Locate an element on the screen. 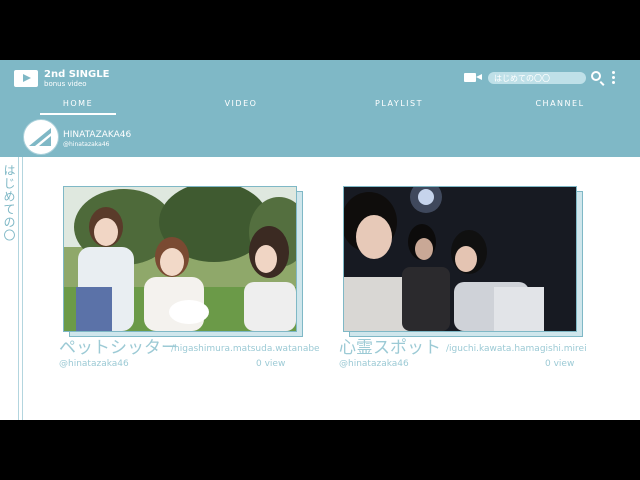 The width and height of the screenshot is (640, 480). channel-header: HINATAZAKA46 @hinatazaka46 is located at coordinates (320, 136).